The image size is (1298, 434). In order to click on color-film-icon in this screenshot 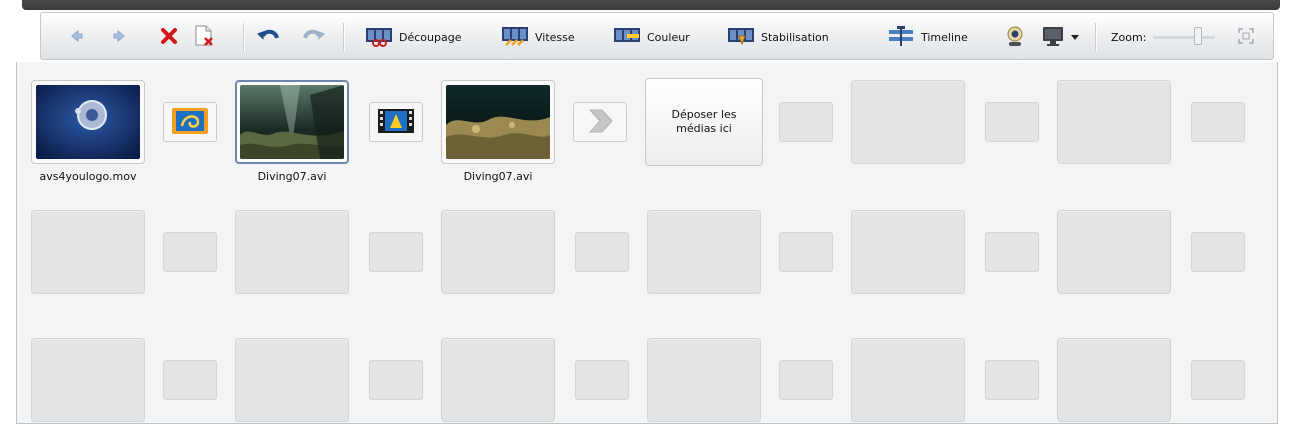, I will do `click(627, 37)`.